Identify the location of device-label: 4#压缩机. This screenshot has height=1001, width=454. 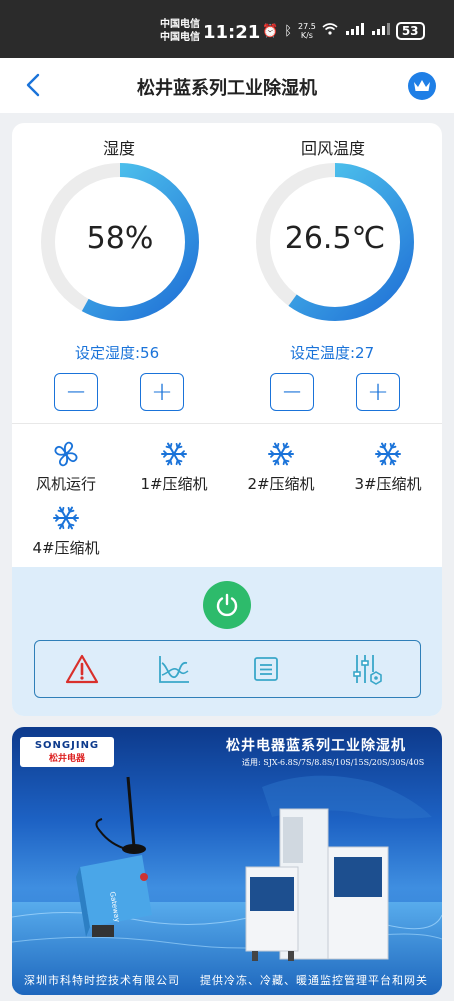
(66, 548).